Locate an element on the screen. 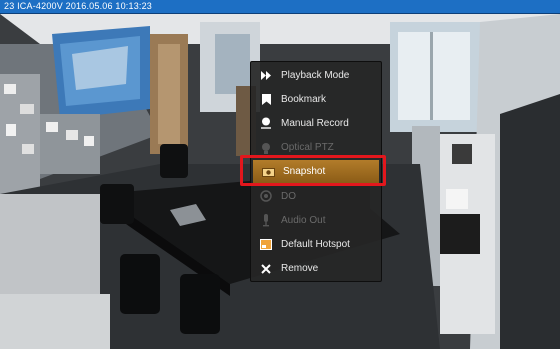  menu-item-label: Optical PTZ is located at coordinates (307, 148).